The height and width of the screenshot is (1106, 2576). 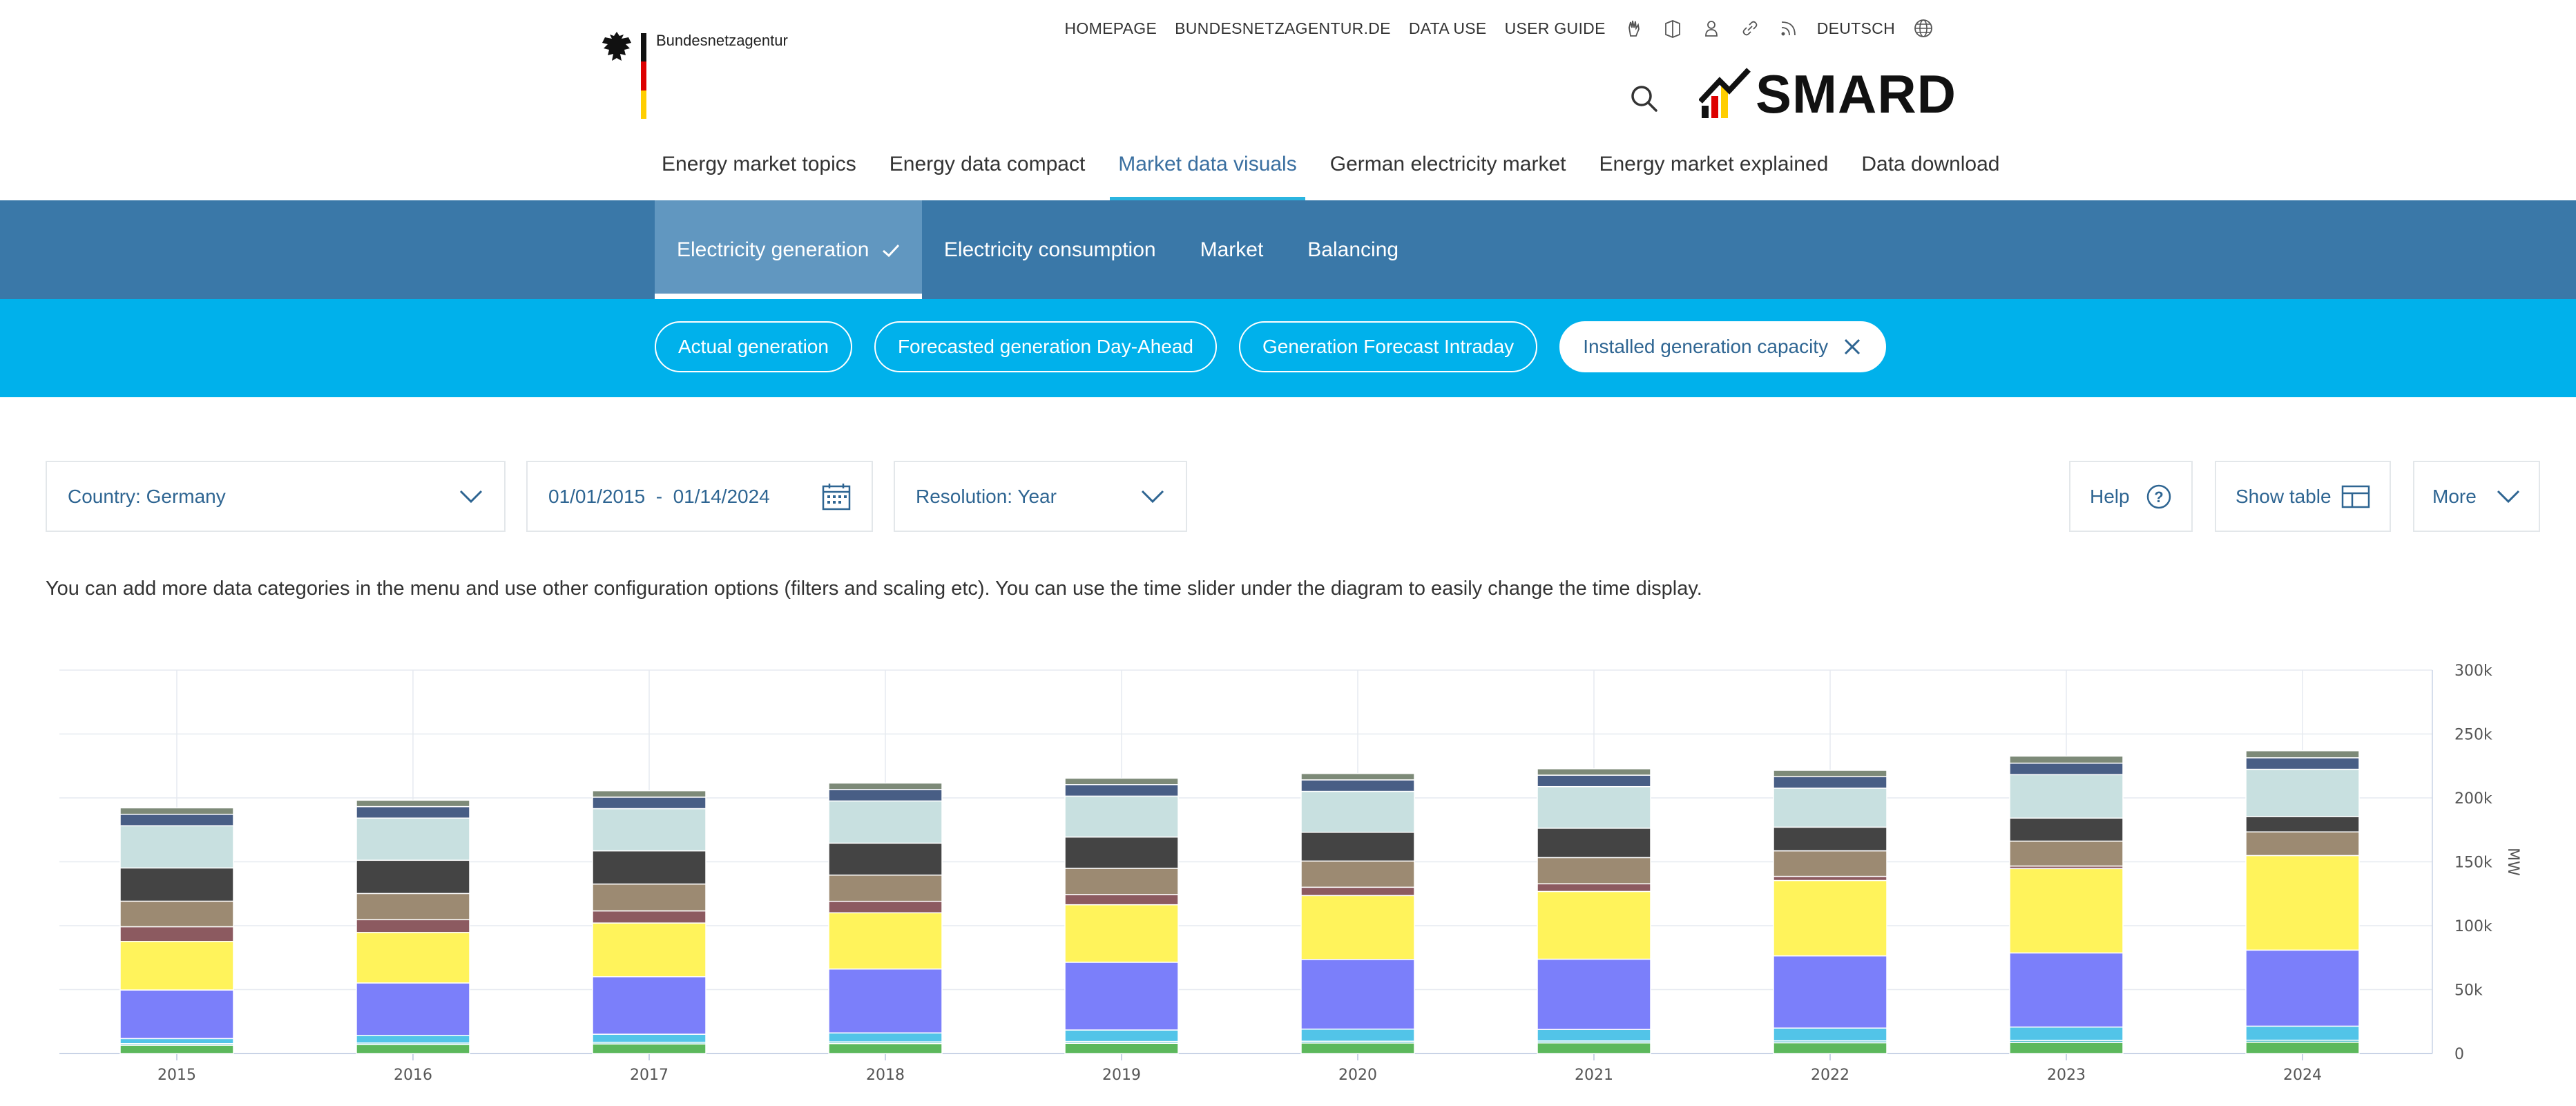 I want to click on x-tick-label: 2024, so click(x=2302, y=1075).